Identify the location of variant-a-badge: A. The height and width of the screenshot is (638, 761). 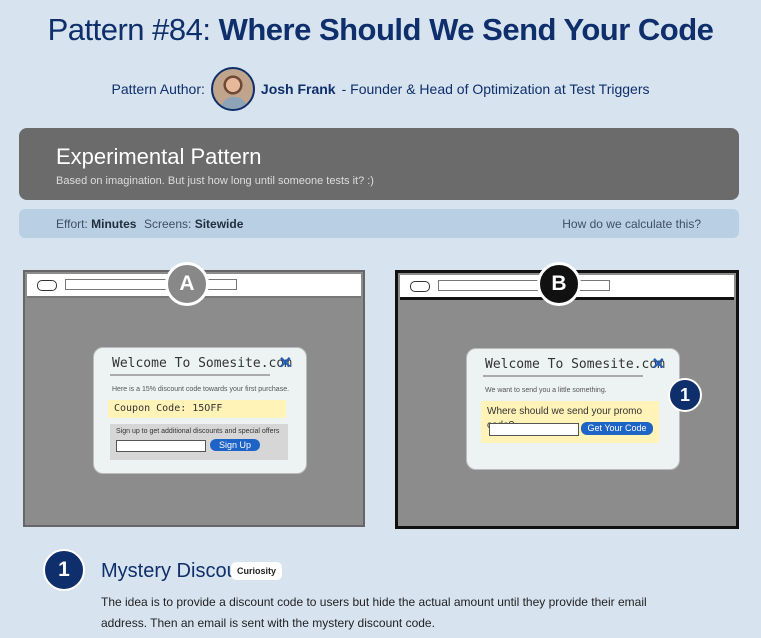
(187, 284).